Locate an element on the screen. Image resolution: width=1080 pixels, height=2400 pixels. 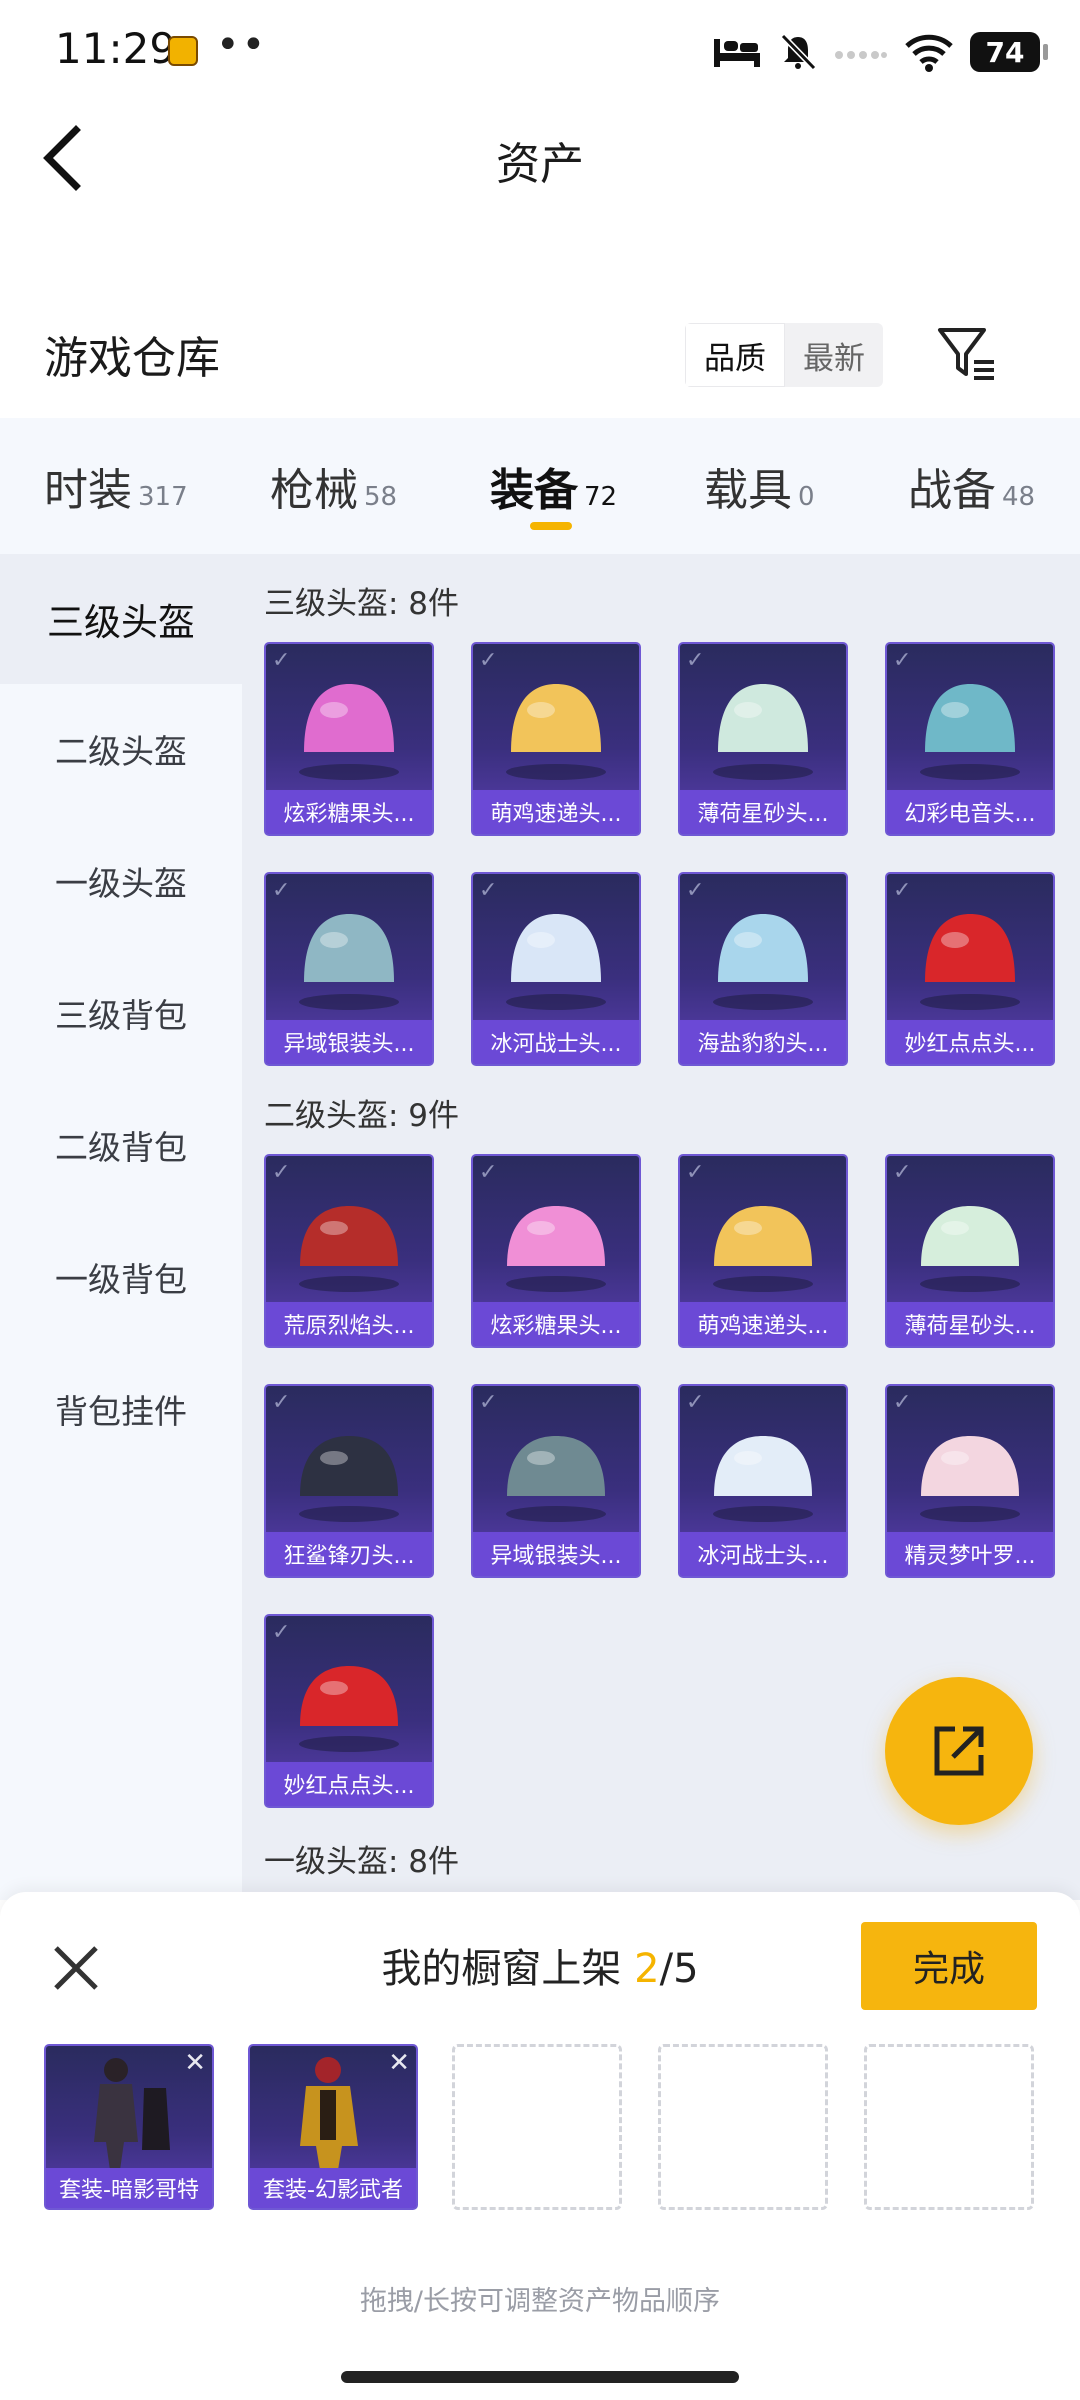
share-icon is located at coordinates (959, 1751).